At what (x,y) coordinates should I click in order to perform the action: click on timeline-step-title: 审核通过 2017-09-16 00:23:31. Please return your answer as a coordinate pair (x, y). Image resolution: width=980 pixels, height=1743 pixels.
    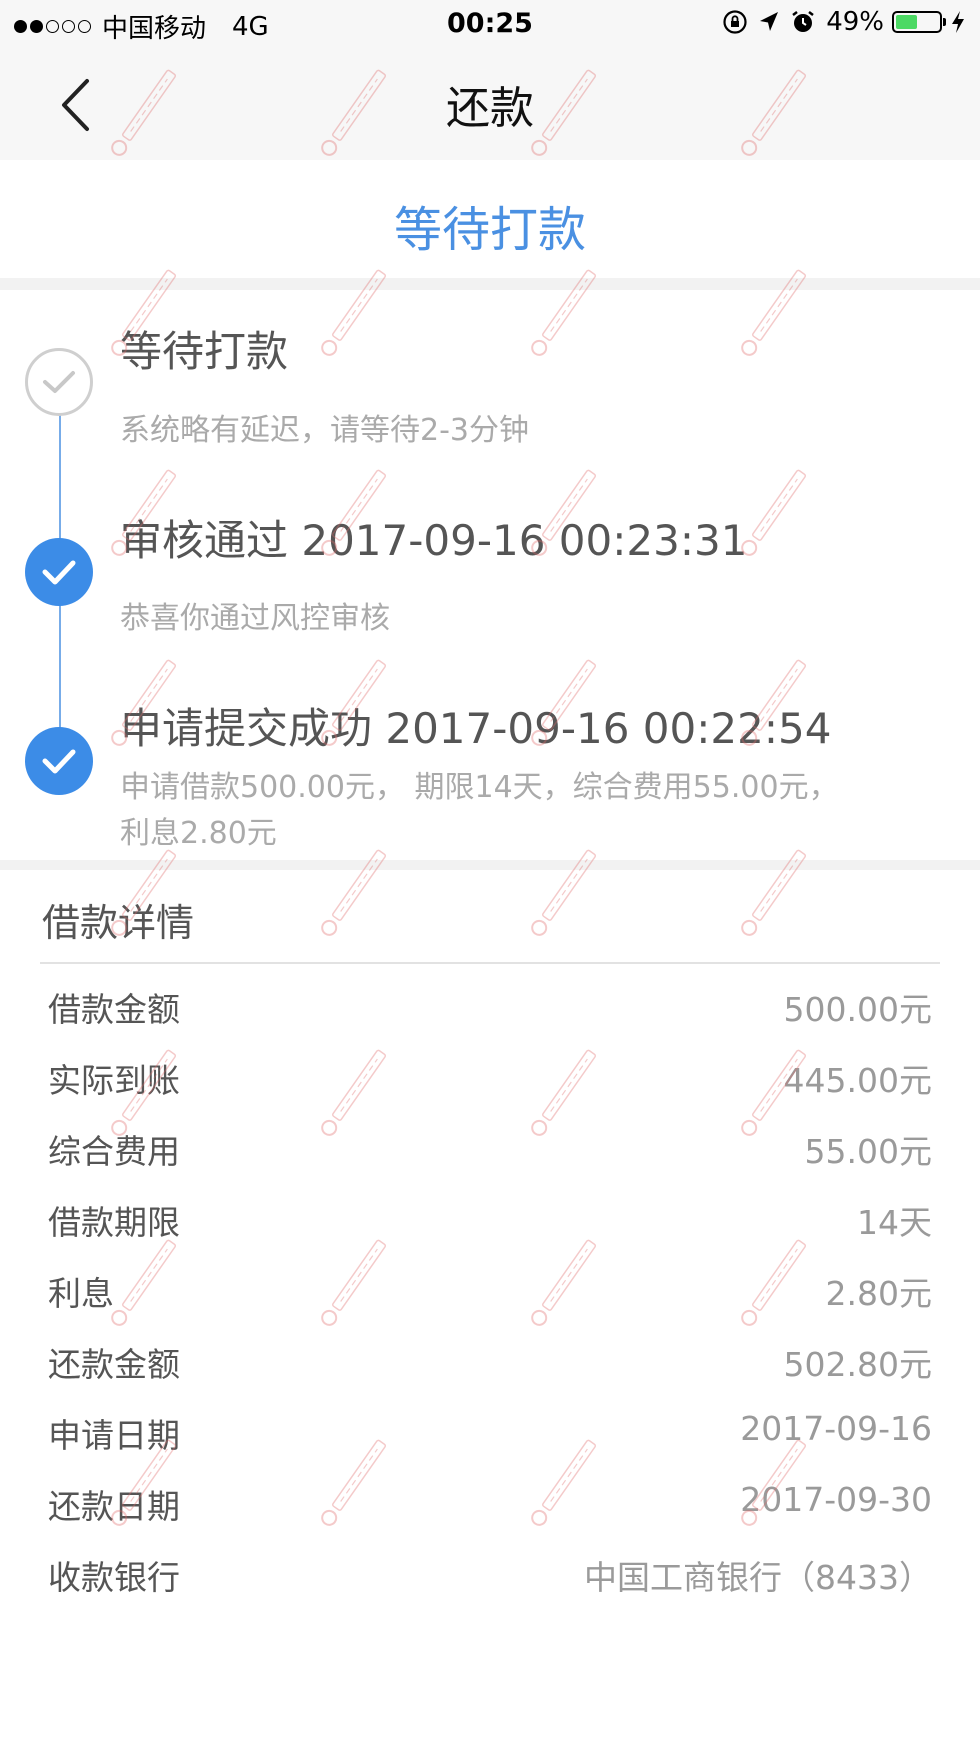
    Looking at the image, I should click on (434, 540).